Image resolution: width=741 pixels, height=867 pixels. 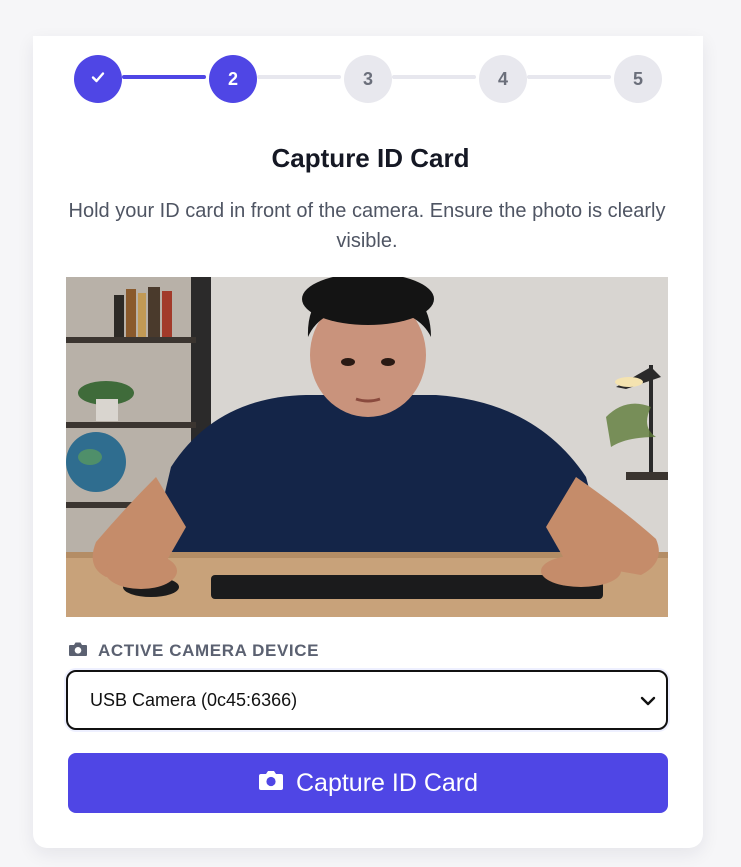 I want to click on step-4: 4, so click(x=503, y=79).